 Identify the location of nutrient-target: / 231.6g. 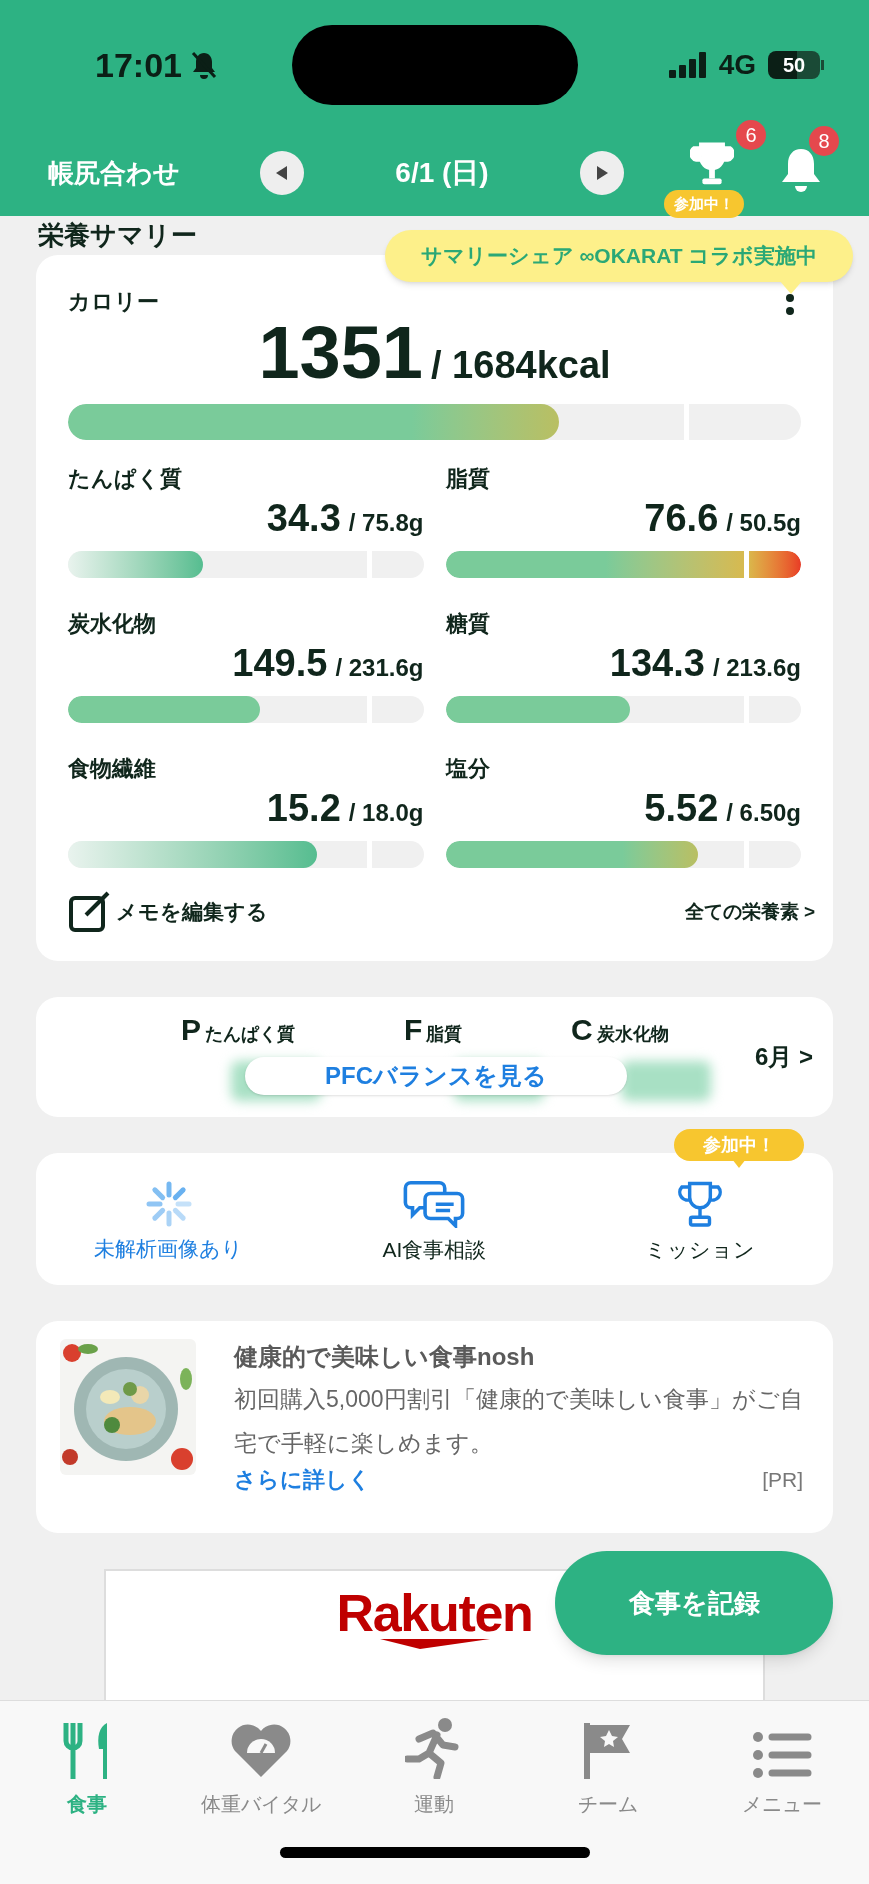
(379, 668).